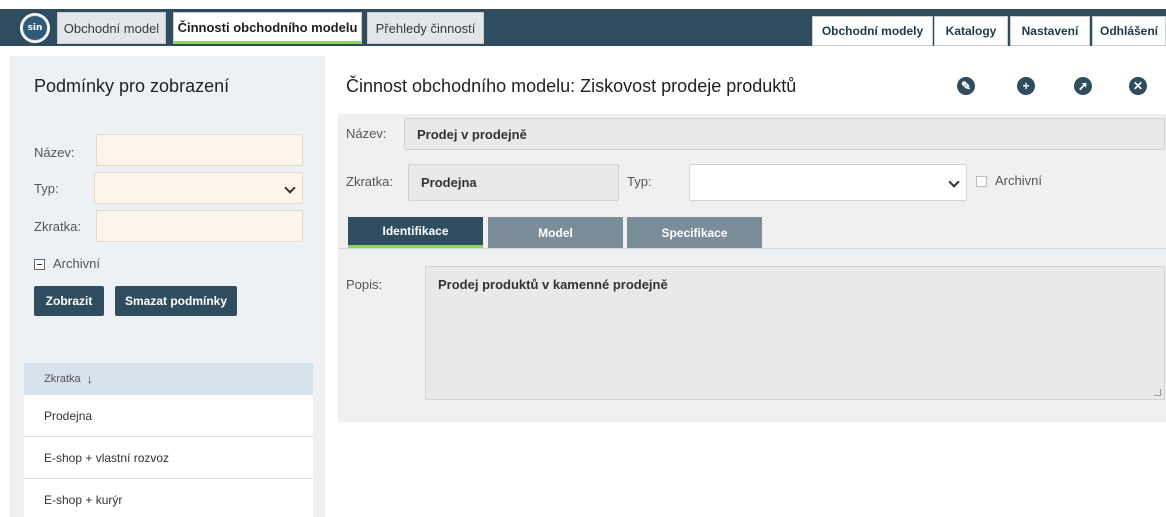  I want to click on detail-type-select, so click(828, 182).